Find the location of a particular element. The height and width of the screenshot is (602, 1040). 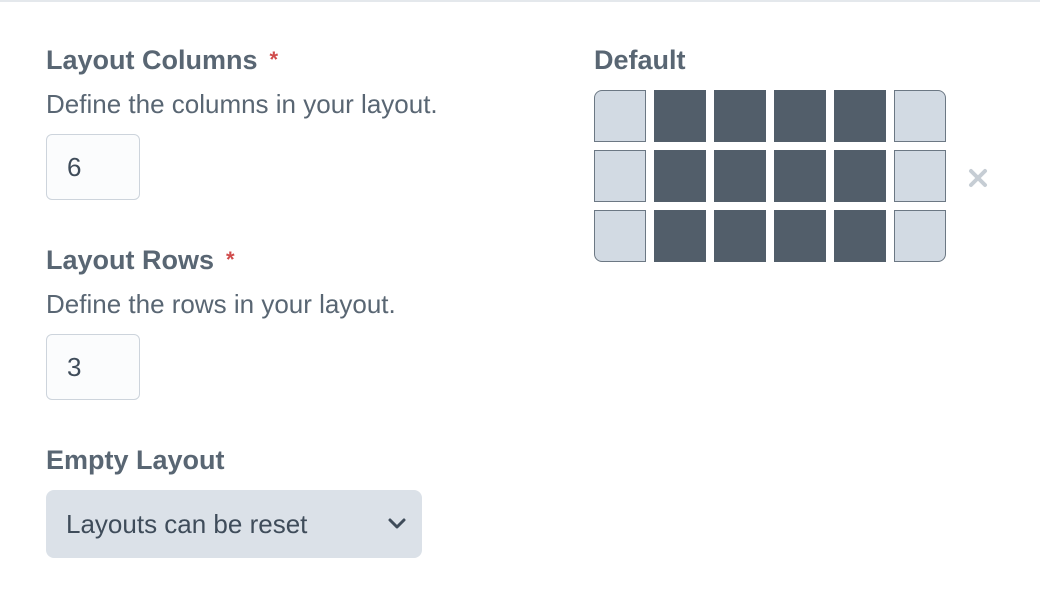

rows-label-text: Layout Rows is located at coordinates (130, 260).